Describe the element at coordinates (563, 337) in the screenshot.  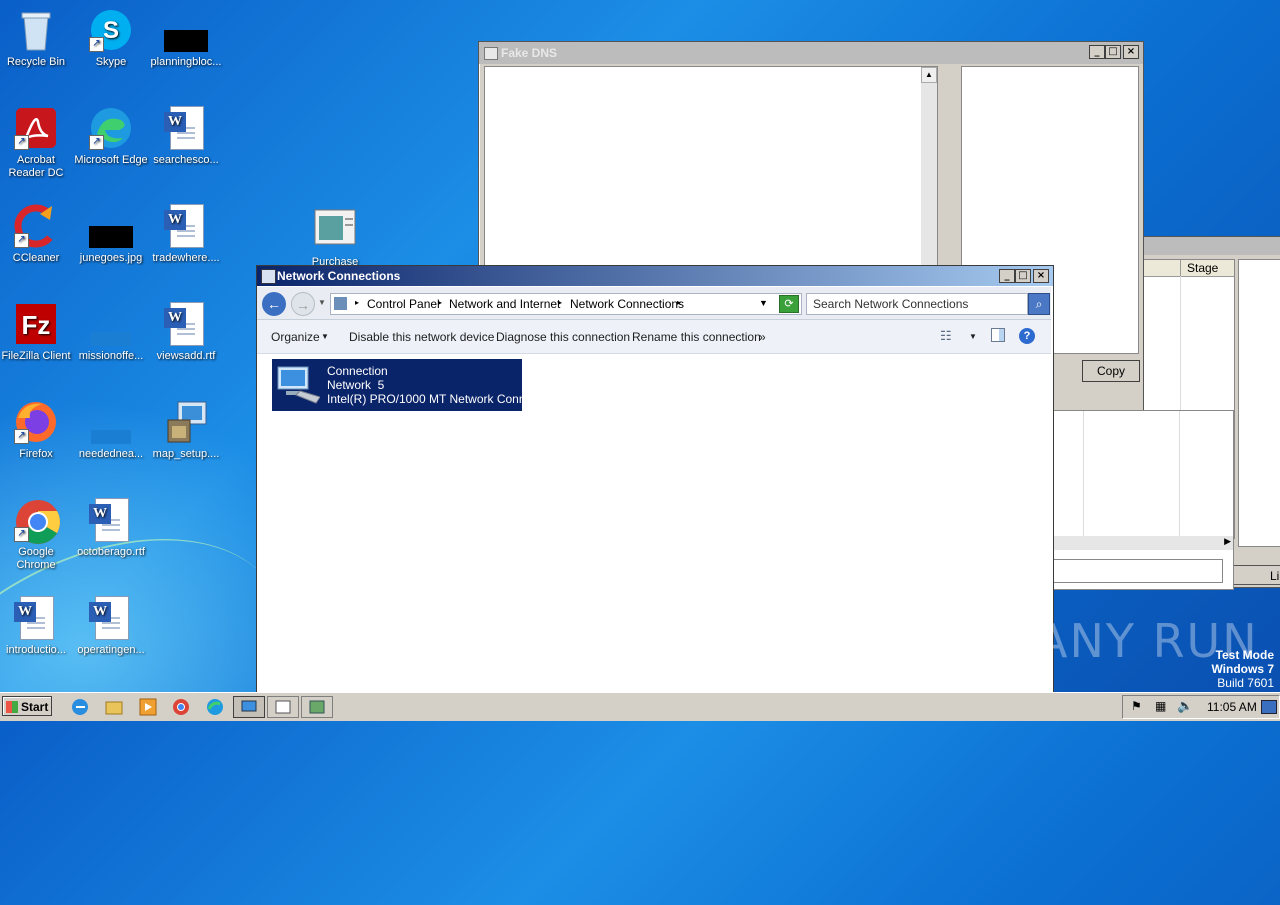
I see `diagnose-connection-button: Diagnose this connection` at that location.